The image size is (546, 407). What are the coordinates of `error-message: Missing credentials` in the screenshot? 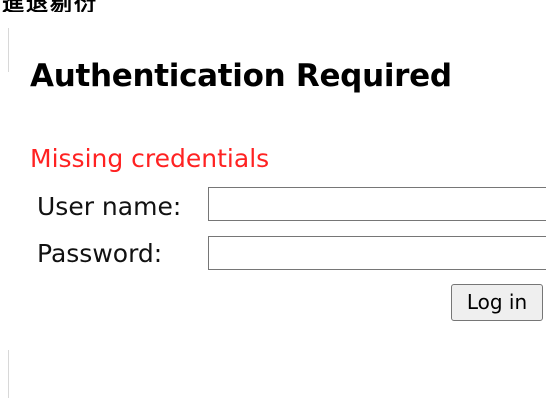 It's located at (150, 158).